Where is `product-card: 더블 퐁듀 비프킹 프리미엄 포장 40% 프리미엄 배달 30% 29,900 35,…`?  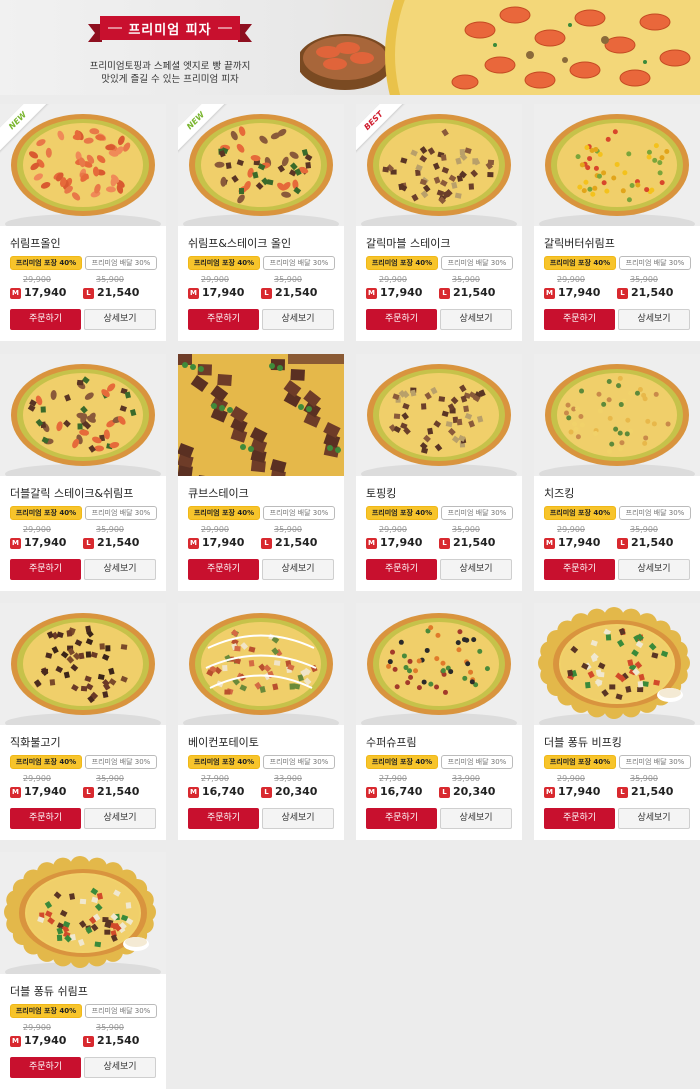
product-card: 더블 퐁듀 비프킹 프리미엄 포장 40% 프리미엄 배달 30% 29,900 35,… is located at coordinates (617, 721).